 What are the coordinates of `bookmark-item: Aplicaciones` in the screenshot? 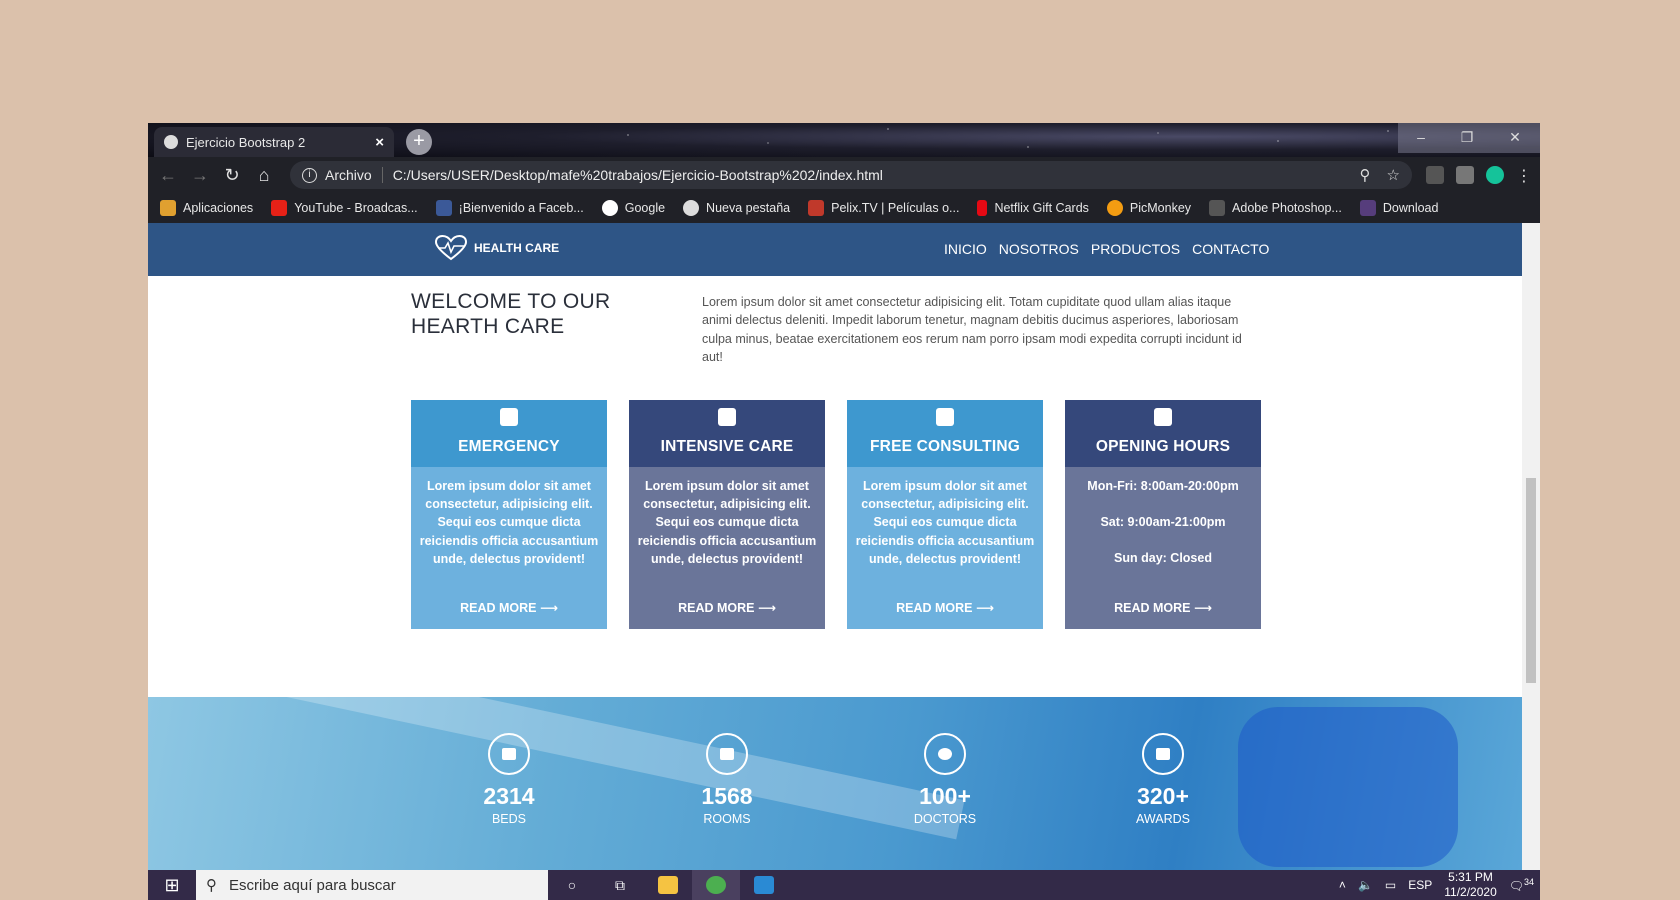 It's located at (206, 208).